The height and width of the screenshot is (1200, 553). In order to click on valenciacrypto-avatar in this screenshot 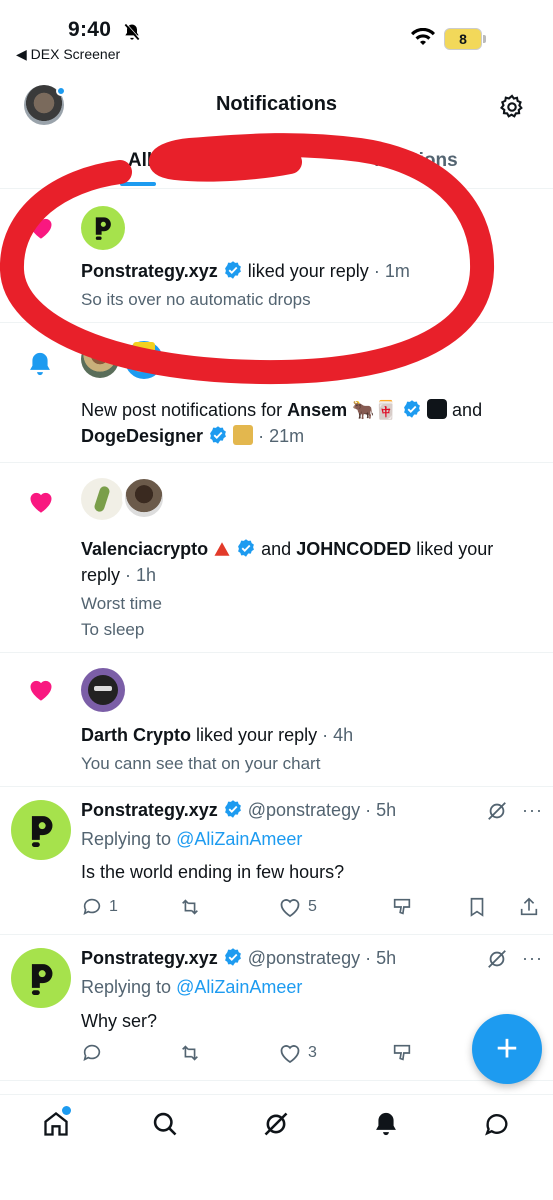, I will do `click(102, 499)`.